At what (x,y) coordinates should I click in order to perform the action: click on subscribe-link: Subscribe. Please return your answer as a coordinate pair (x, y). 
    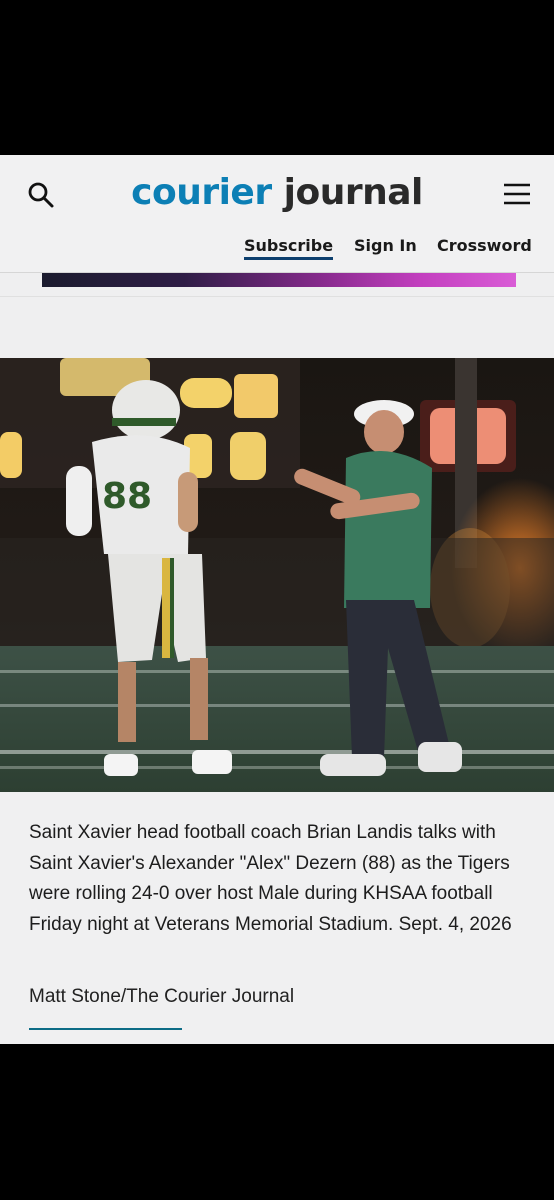
    Looking at the image, I should click on (289, 248).